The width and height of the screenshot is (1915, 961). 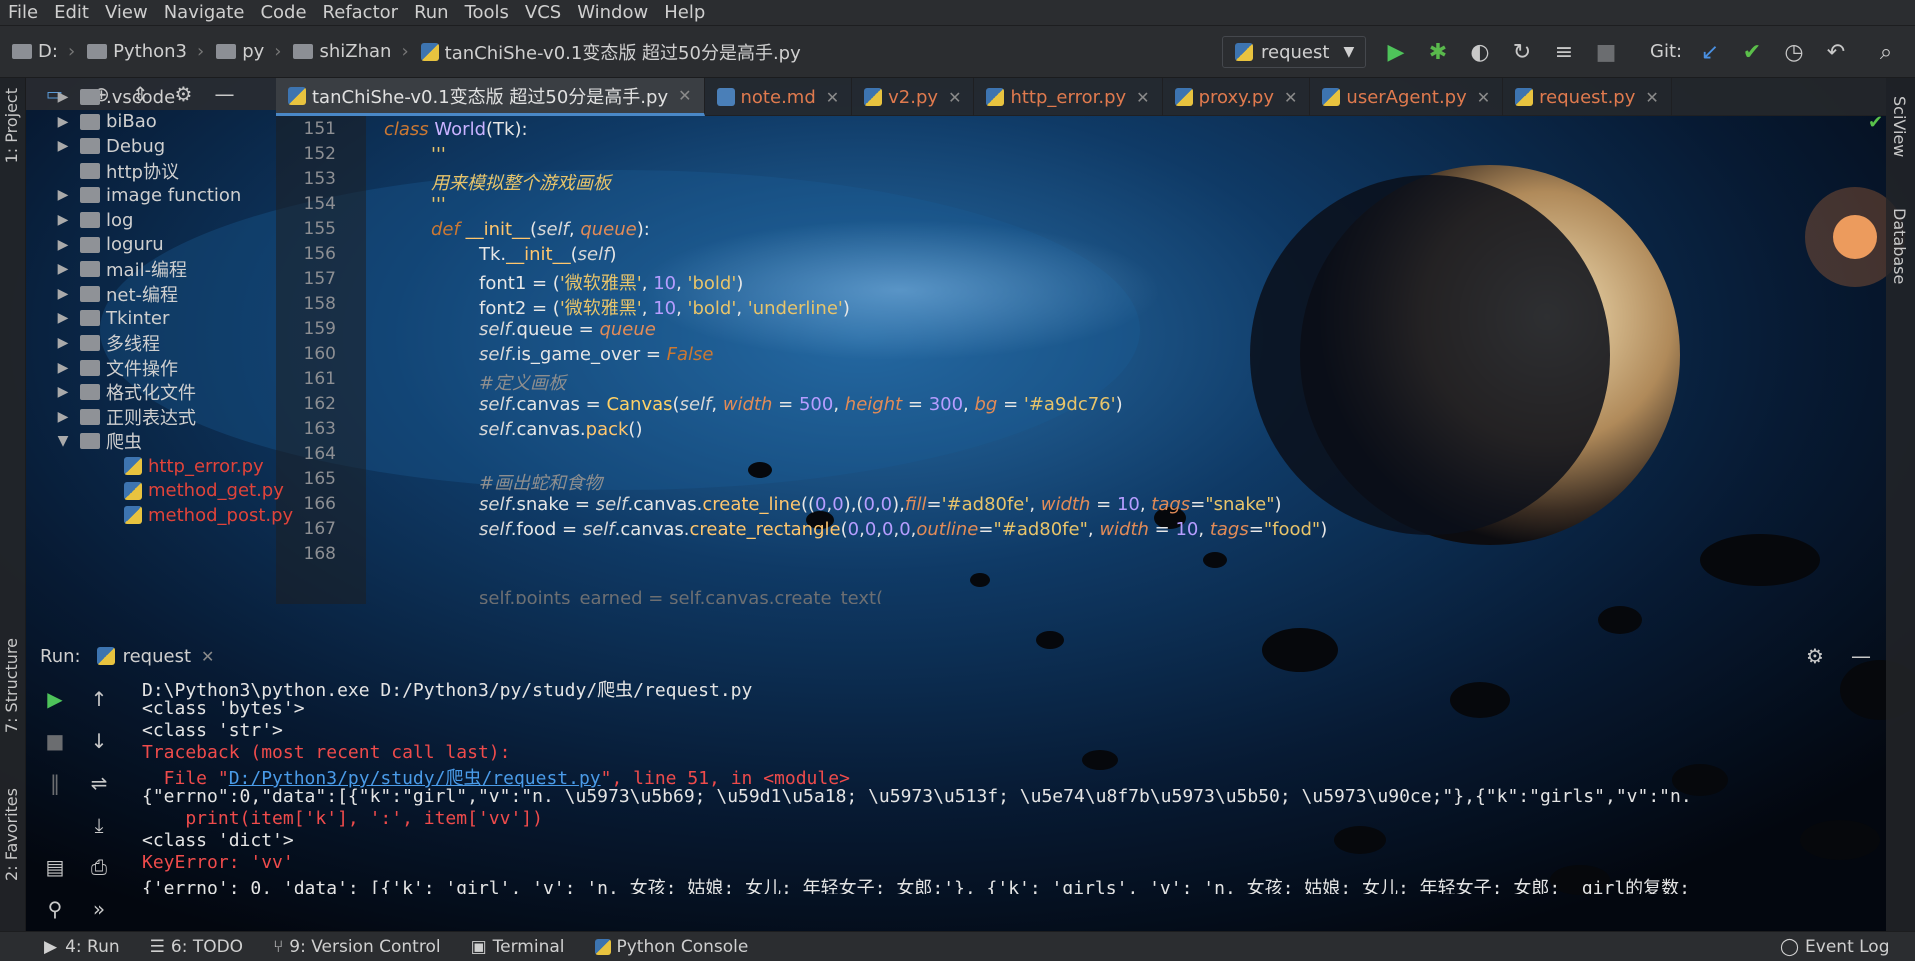 What do you see at coordinates (11, 834) in the screenshot?
I see `favorites-tool-tab: 2: Favorites` at bounding box center [11, 834].